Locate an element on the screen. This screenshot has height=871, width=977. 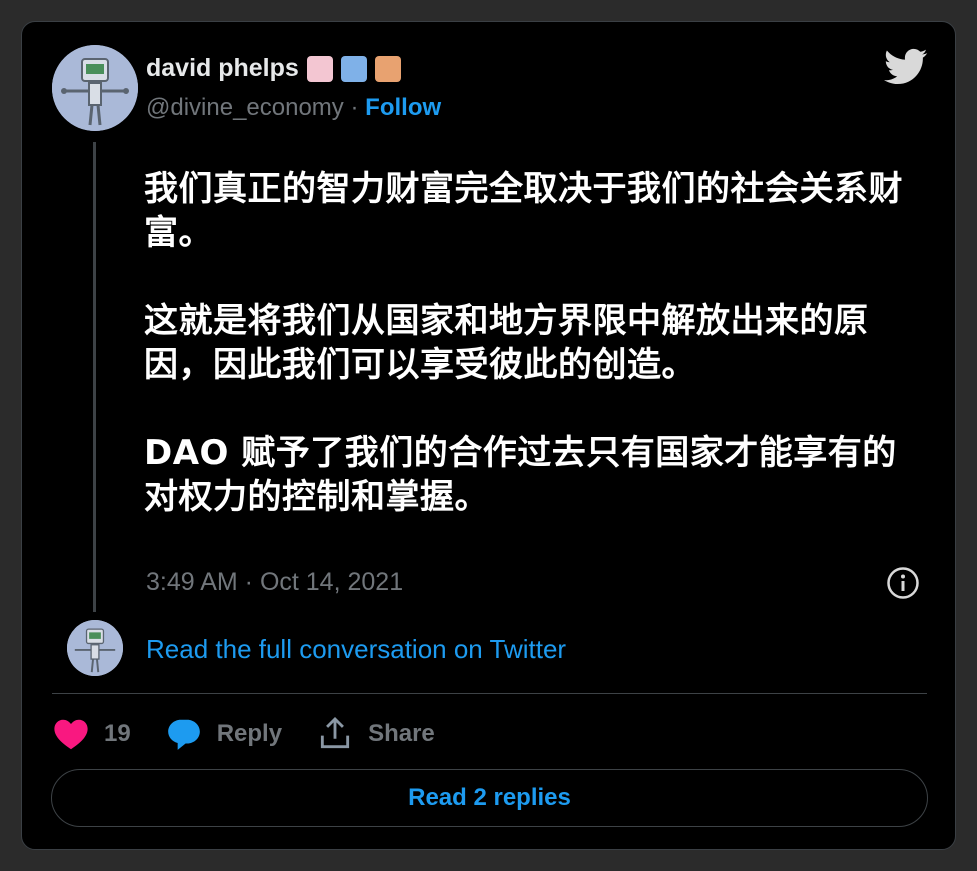
tweet-paragraph: DAO 赋予了我们的合作过去只有国家才能享有的对权力的控制和掌握。 is located at coordinates (520, 475).